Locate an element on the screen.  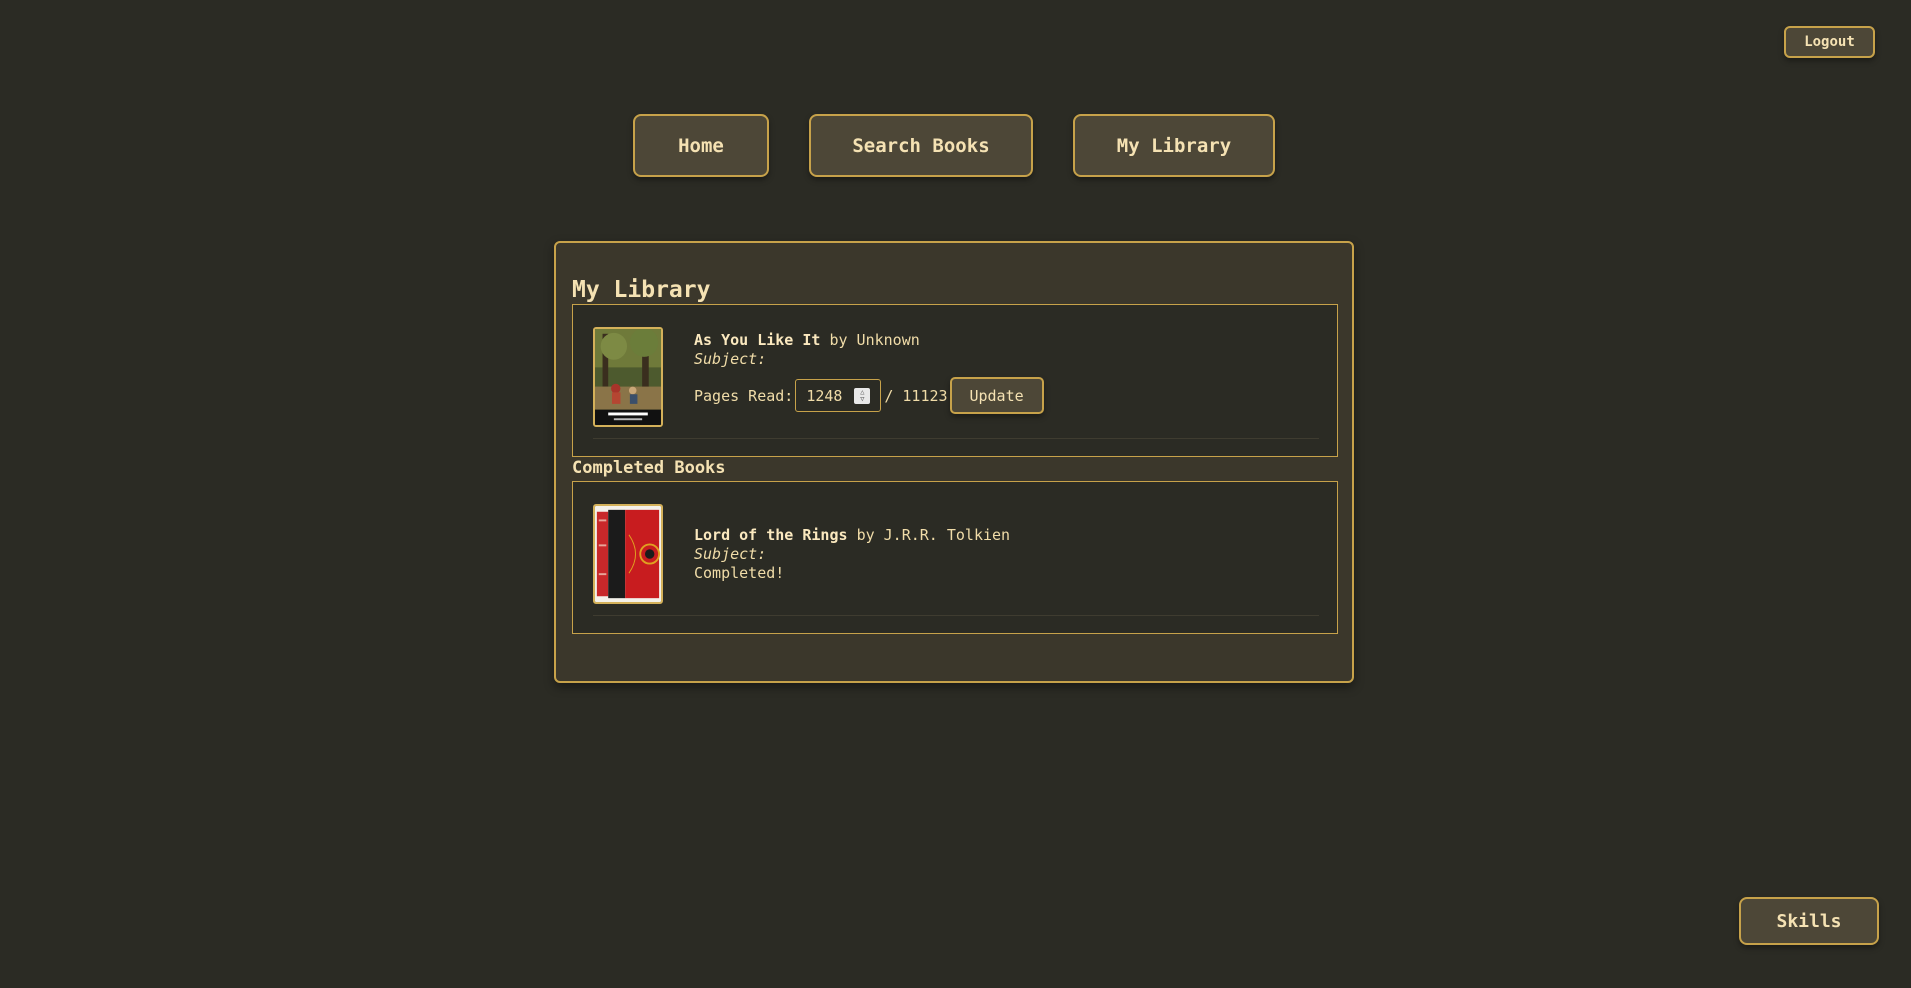
spin-down-icon: ▽ is located at coordinates (862, 399).